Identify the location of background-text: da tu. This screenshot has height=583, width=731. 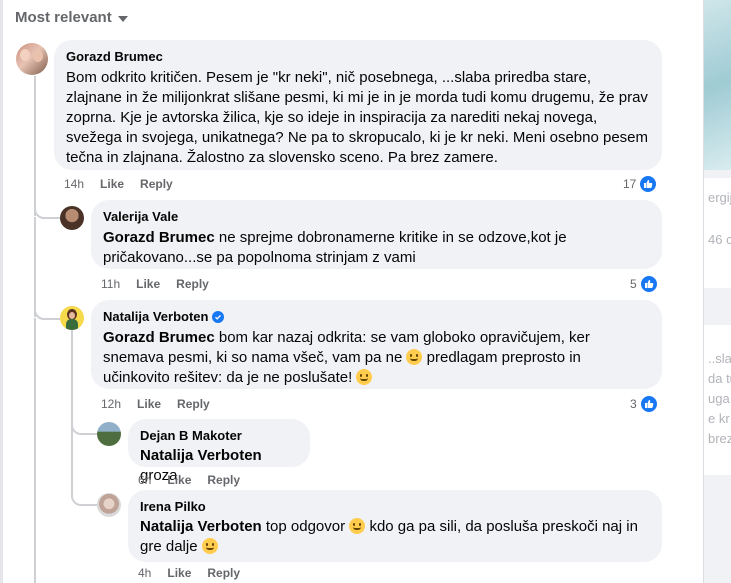
(719, 378).